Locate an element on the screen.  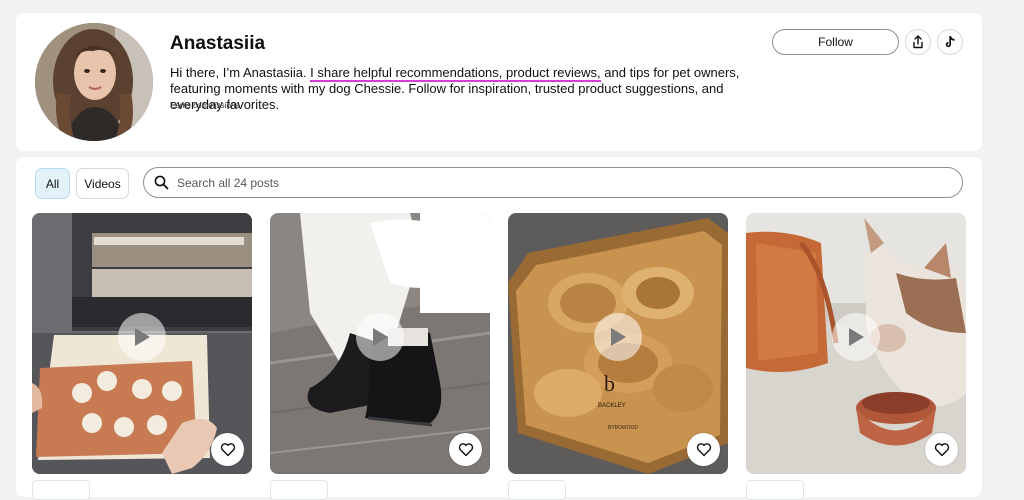
search-box is located at coordinates (553, 182).